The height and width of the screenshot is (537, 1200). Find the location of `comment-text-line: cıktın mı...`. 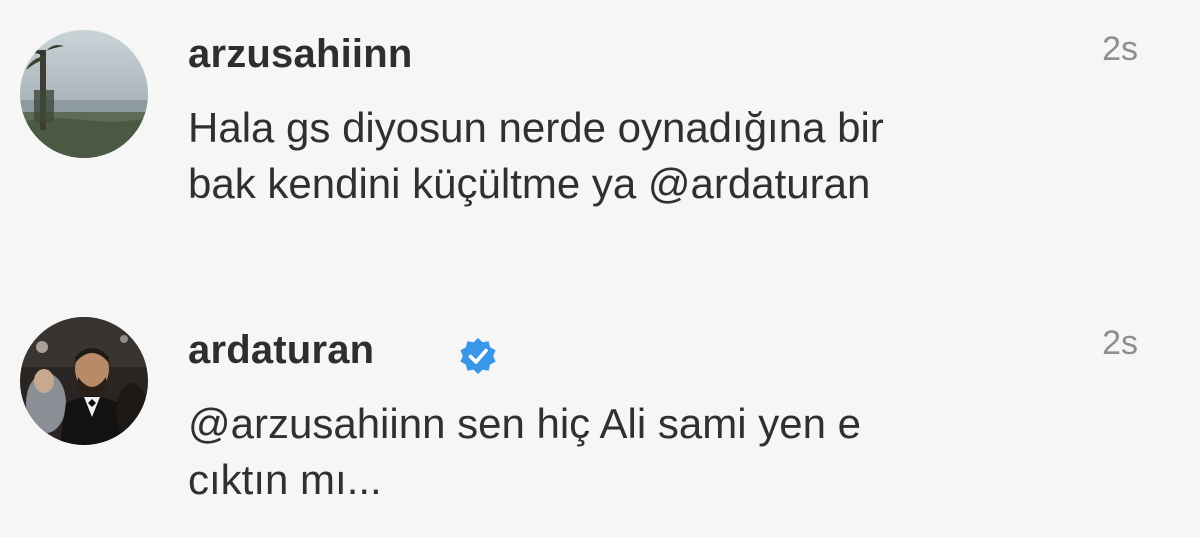

comment-text-line: cıktın mı... is located at coordinates (285, 479).